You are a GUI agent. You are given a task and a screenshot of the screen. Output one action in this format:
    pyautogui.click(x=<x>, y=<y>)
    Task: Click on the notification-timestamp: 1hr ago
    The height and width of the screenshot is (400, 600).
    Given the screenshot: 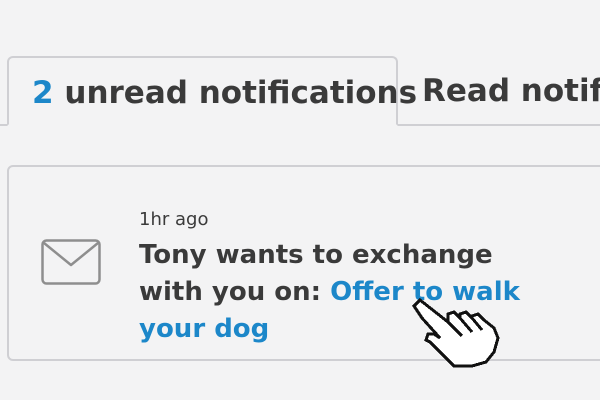 What is the action you would take?
    pyautogui.click(x=174, y=219)
    